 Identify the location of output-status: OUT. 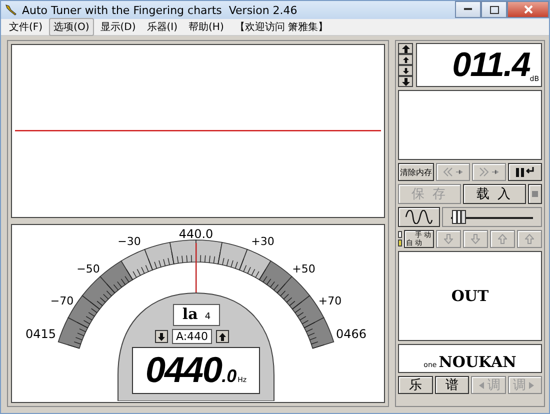
(470, 296).